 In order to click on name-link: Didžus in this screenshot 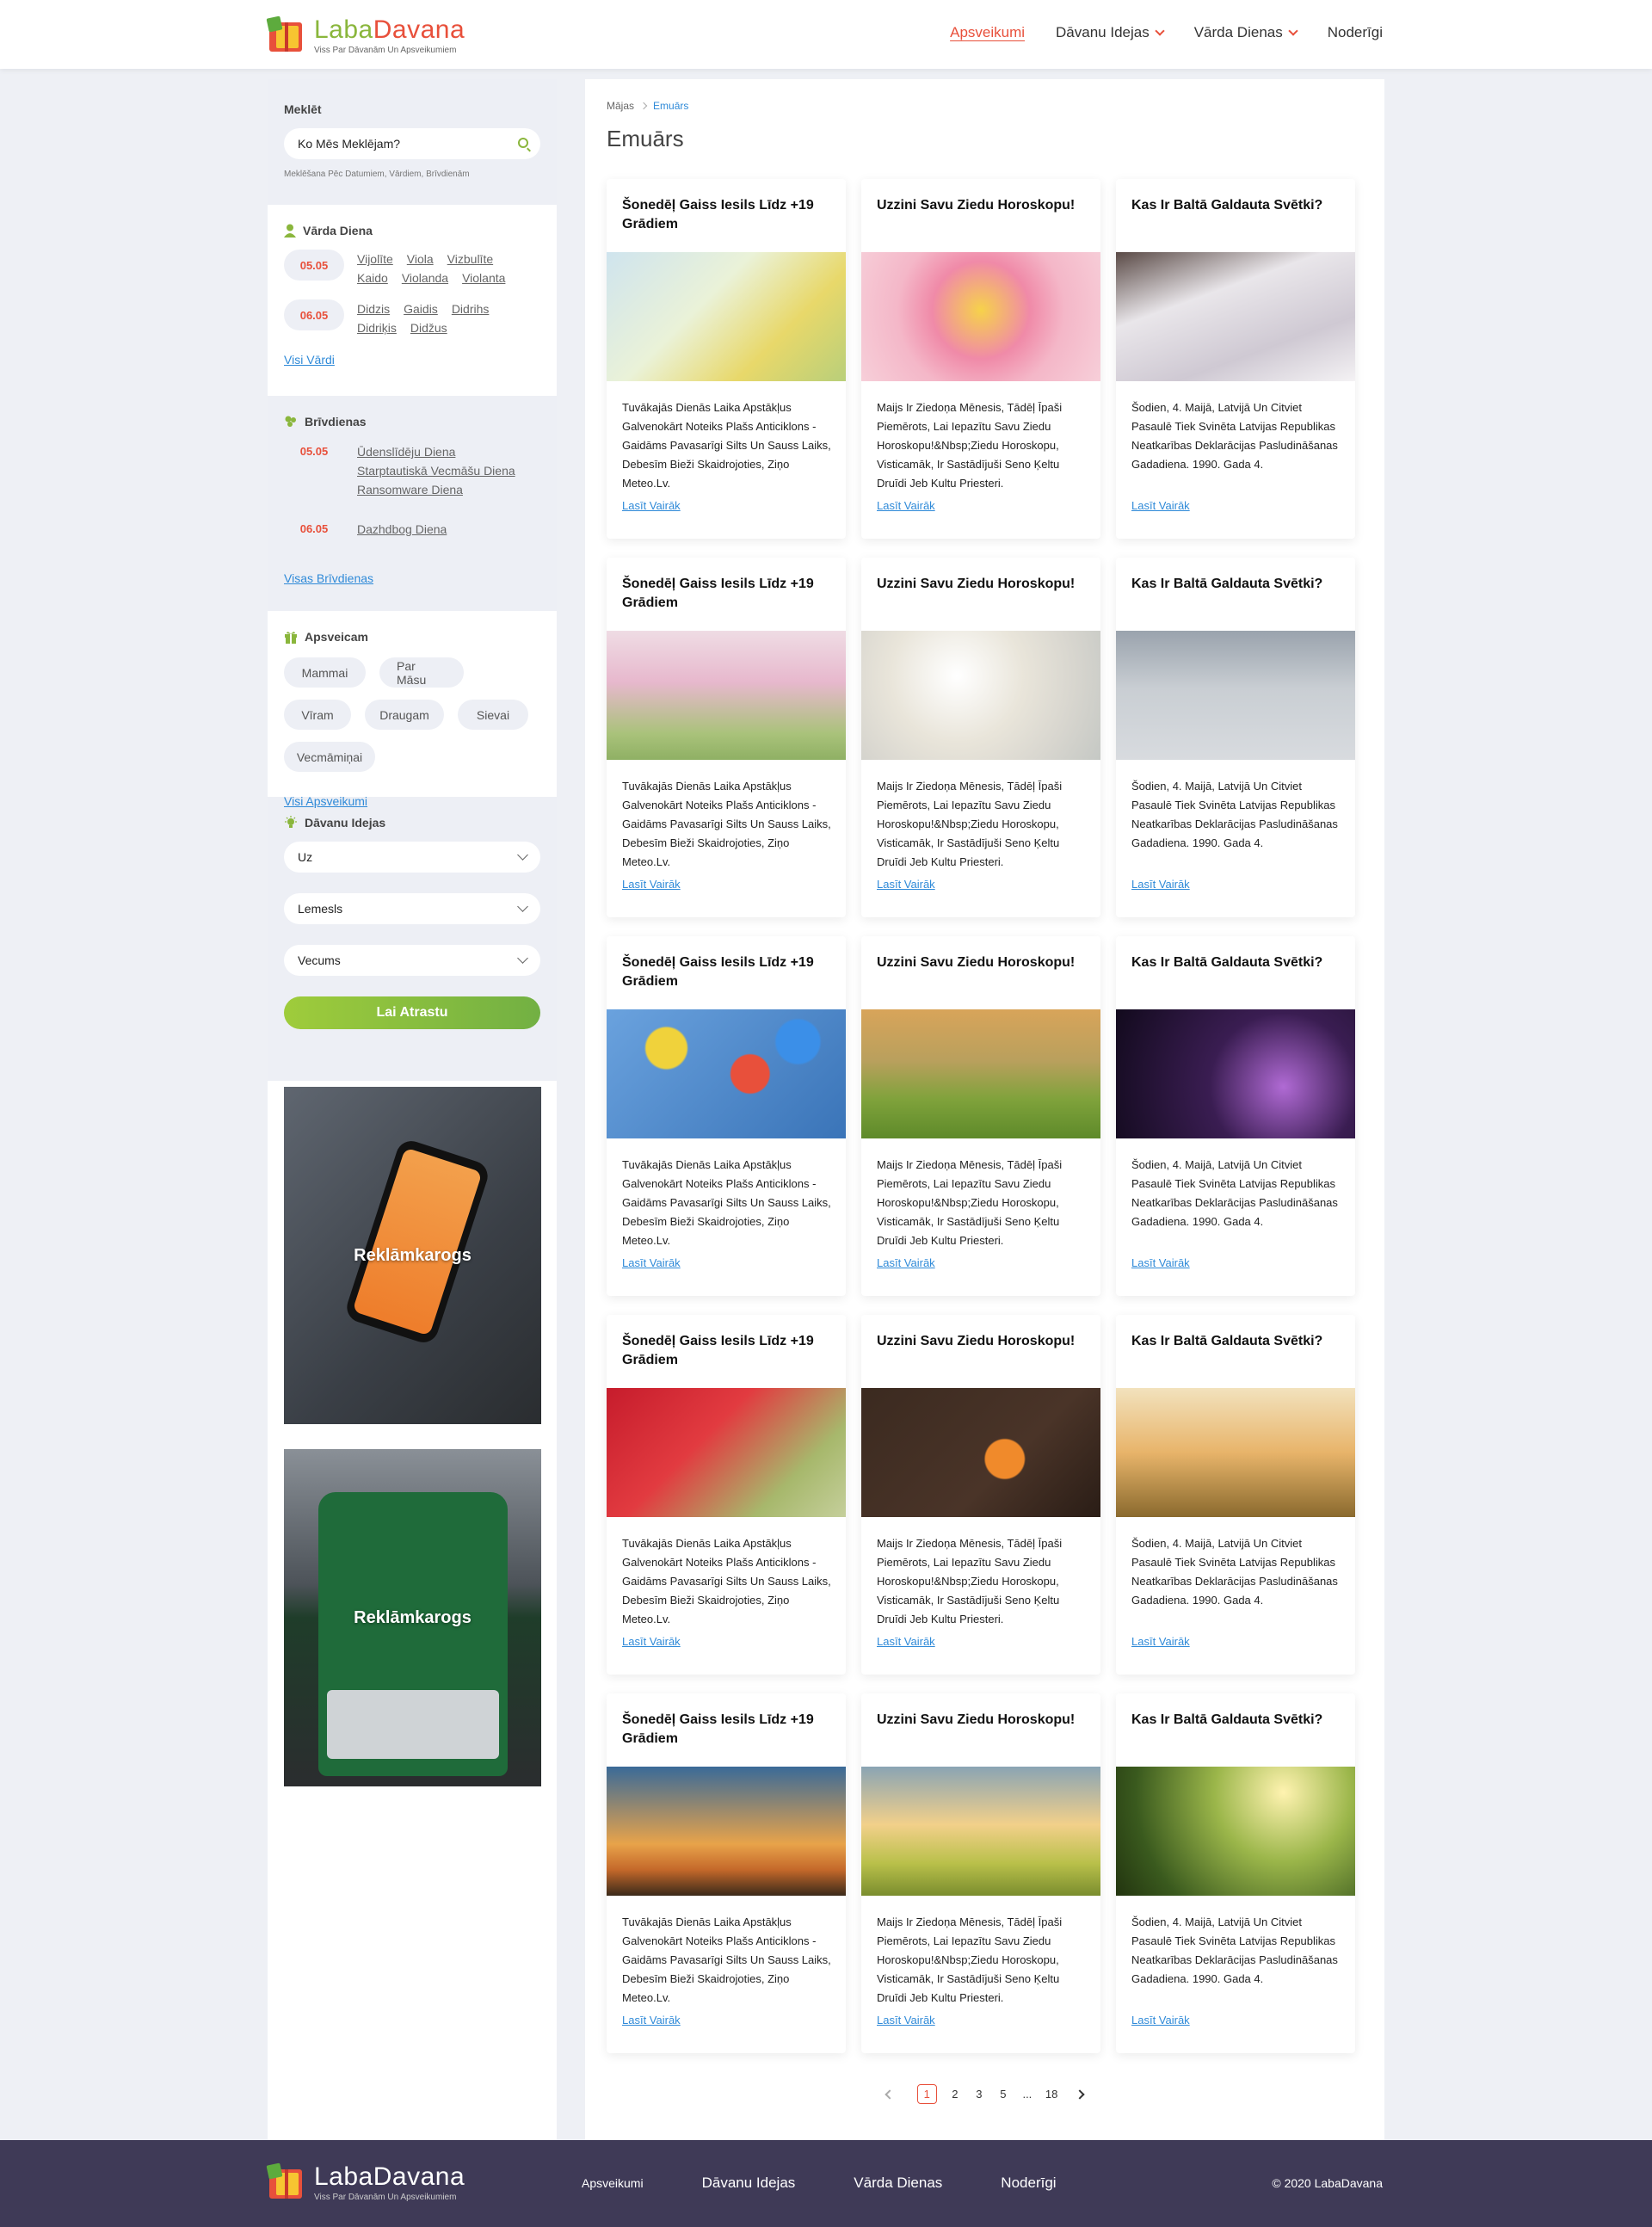, I will do `click(428, 328)`.